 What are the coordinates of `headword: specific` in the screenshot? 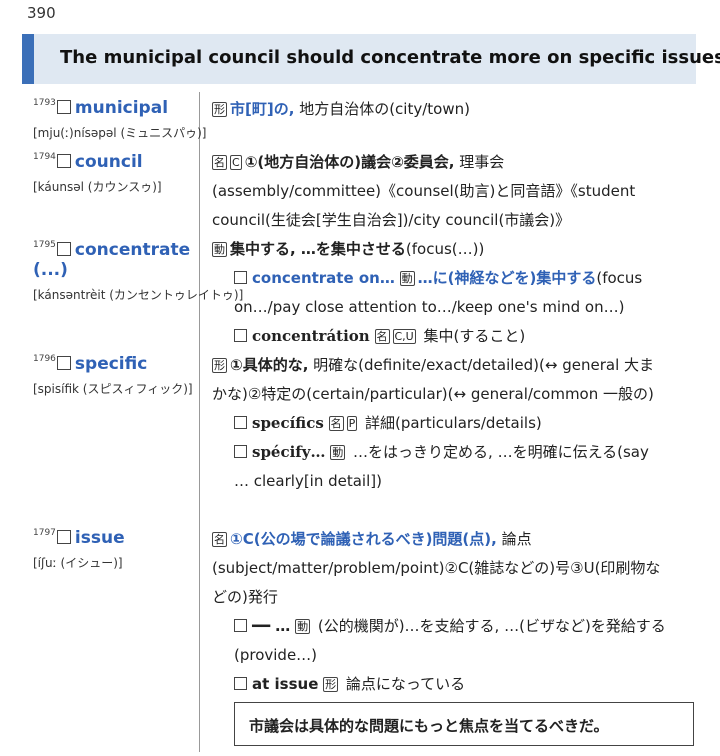 It's located at (111, 364).